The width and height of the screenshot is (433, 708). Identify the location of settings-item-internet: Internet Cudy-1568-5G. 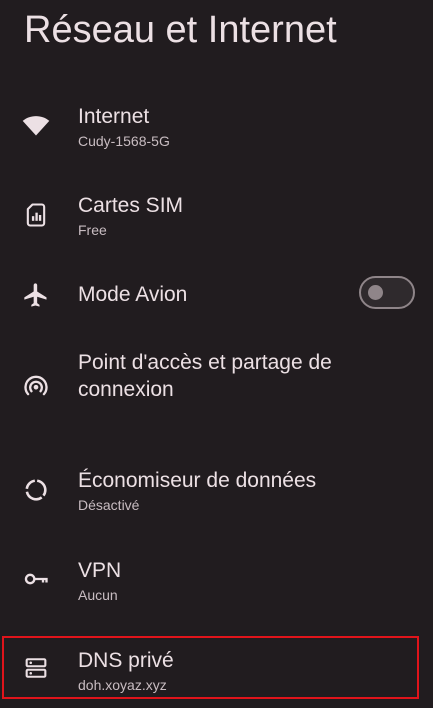
(216, 130).